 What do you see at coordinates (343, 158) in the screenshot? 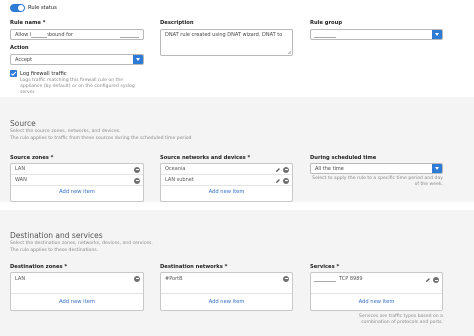
I see `schedule-label: During scheduled time` at bounding box center [343, 158].